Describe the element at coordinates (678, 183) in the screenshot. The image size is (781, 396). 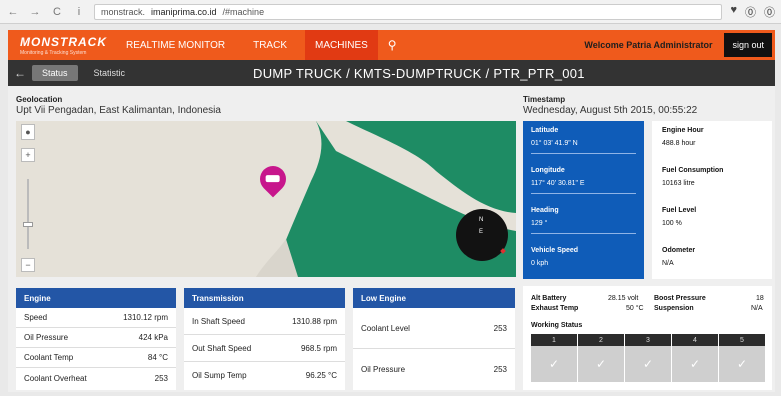
I see `fuel-consumption-value: 10163 litre` at that location.